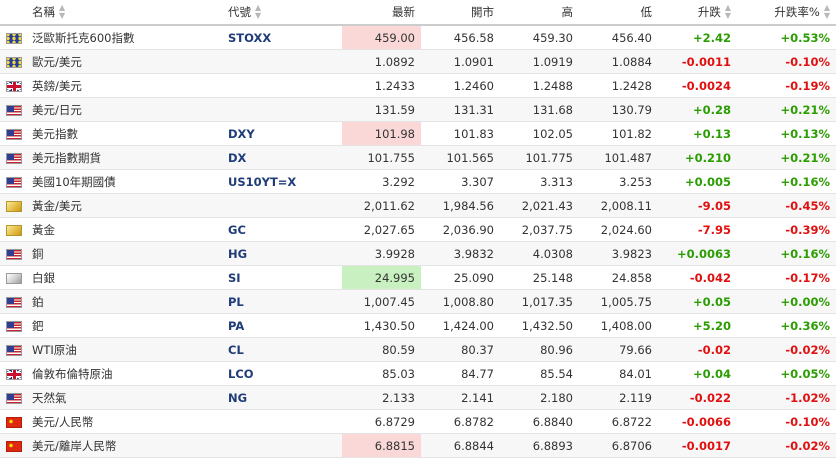 Image resolution: width=836 pixels, height=459 pixels. Describe the element at coordinates (618, 277) in the screenshot. I see `low-price: 24.858` at that location.